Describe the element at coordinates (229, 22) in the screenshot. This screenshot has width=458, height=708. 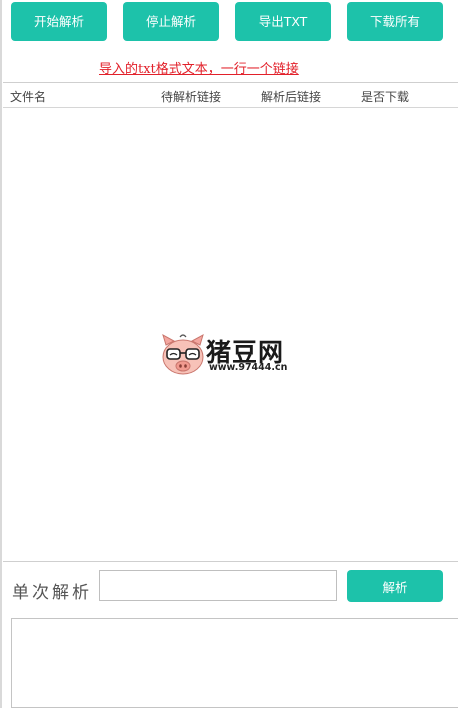
I see `toolbar: 开始解析 停止解析 导出TXT 下载所有` at that location.